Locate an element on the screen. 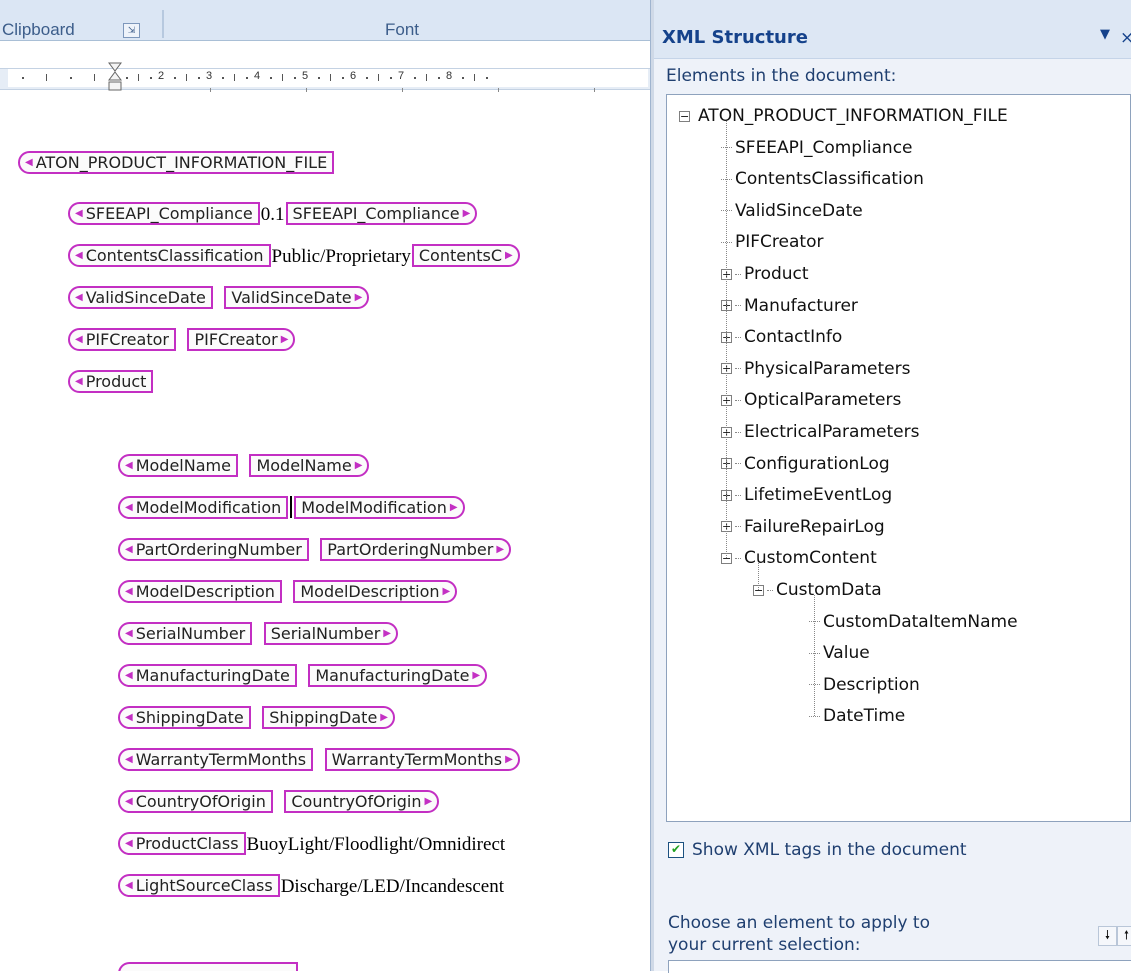 This screenshot has height=973, width=1131. xml-close-tag: ModelModification ▶ is located at coordinates (379, 507).